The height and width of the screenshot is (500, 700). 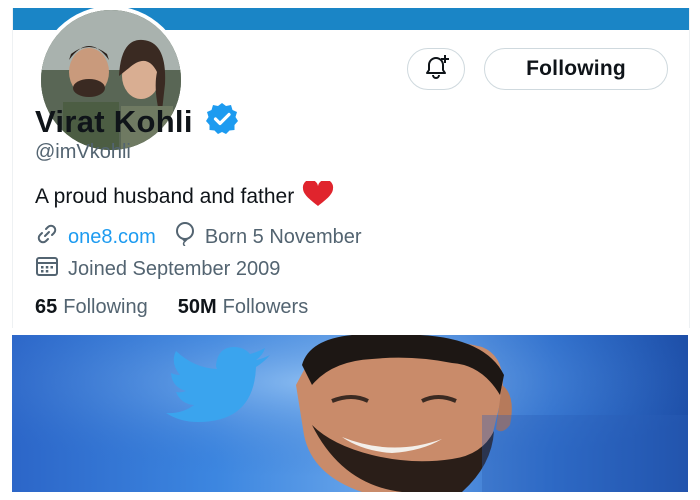 I want to click on profile-joined-row: Joined September 2009, so click(x=166, y=269).